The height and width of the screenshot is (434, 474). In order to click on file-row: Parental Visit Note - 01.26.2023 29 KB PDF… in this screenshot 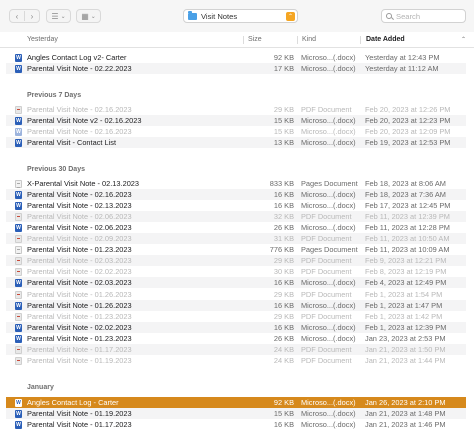, I will do `click(236, 294)`.